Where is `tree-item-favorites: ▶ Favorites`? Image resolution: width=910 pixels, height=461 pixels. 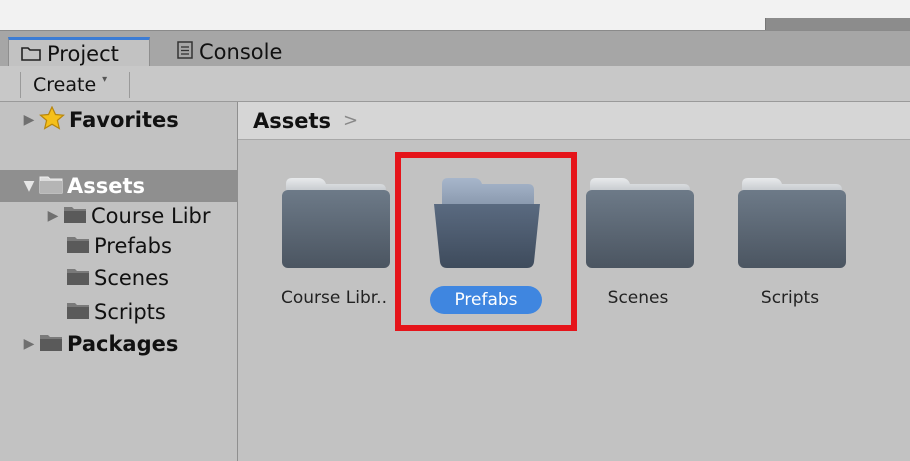 tree-item-favorites: ▶ Favorites is located at coordinates (118, 120).